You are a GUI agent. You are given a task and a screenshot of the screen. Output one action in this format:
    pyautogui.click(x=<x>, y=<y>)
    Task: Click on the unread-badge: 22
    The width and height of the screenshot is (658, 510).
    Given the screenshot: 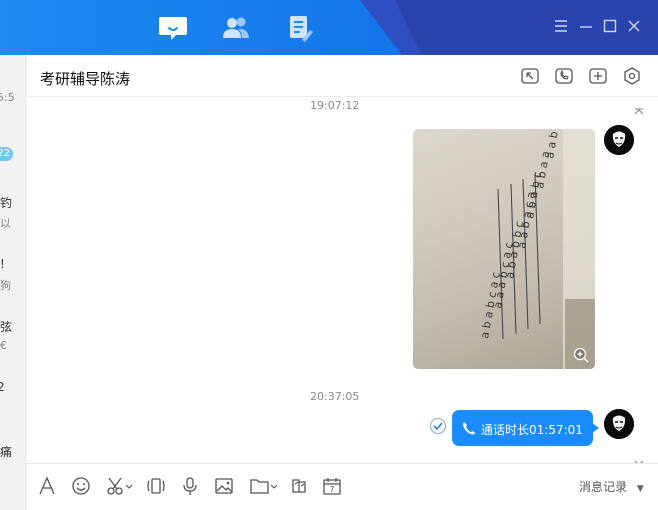 What is the action you would take?
    pyautogui.click(x=6, y=154)
    